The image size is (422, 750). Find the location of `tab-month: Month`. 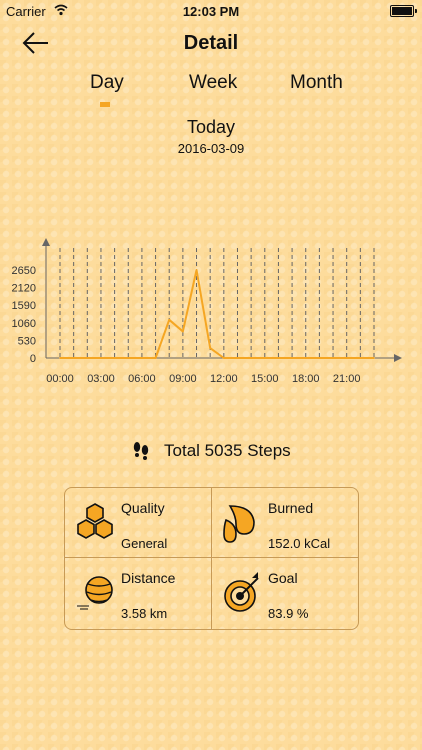

tab-month: Month is located at coordinates (316, 83).